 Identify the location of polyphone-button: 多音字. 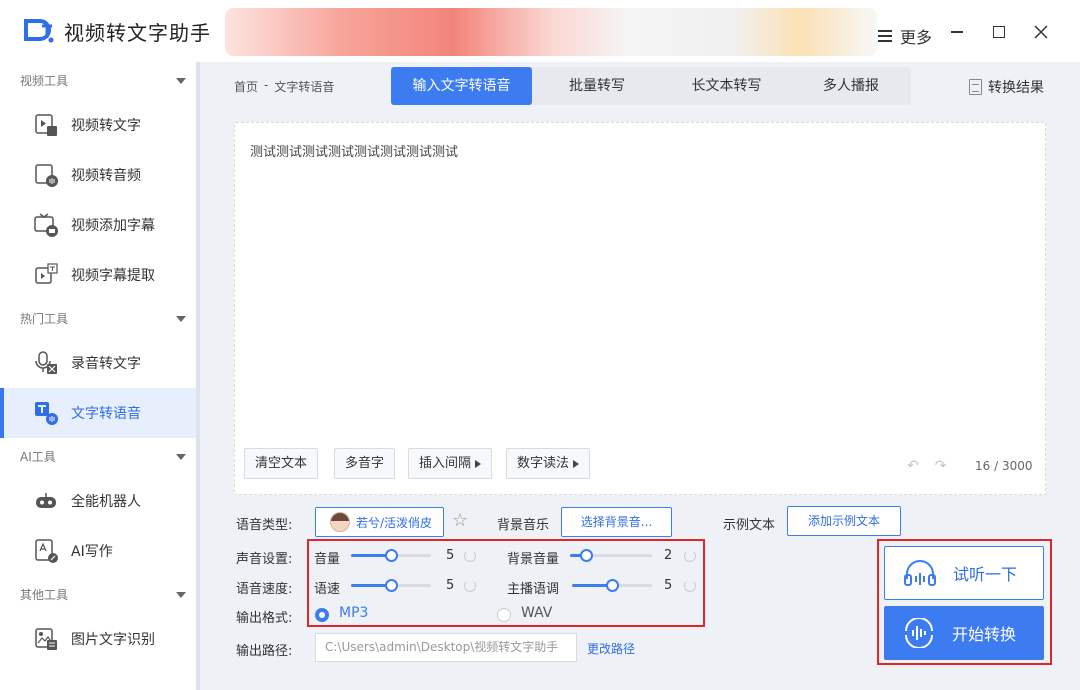
(365, 463).